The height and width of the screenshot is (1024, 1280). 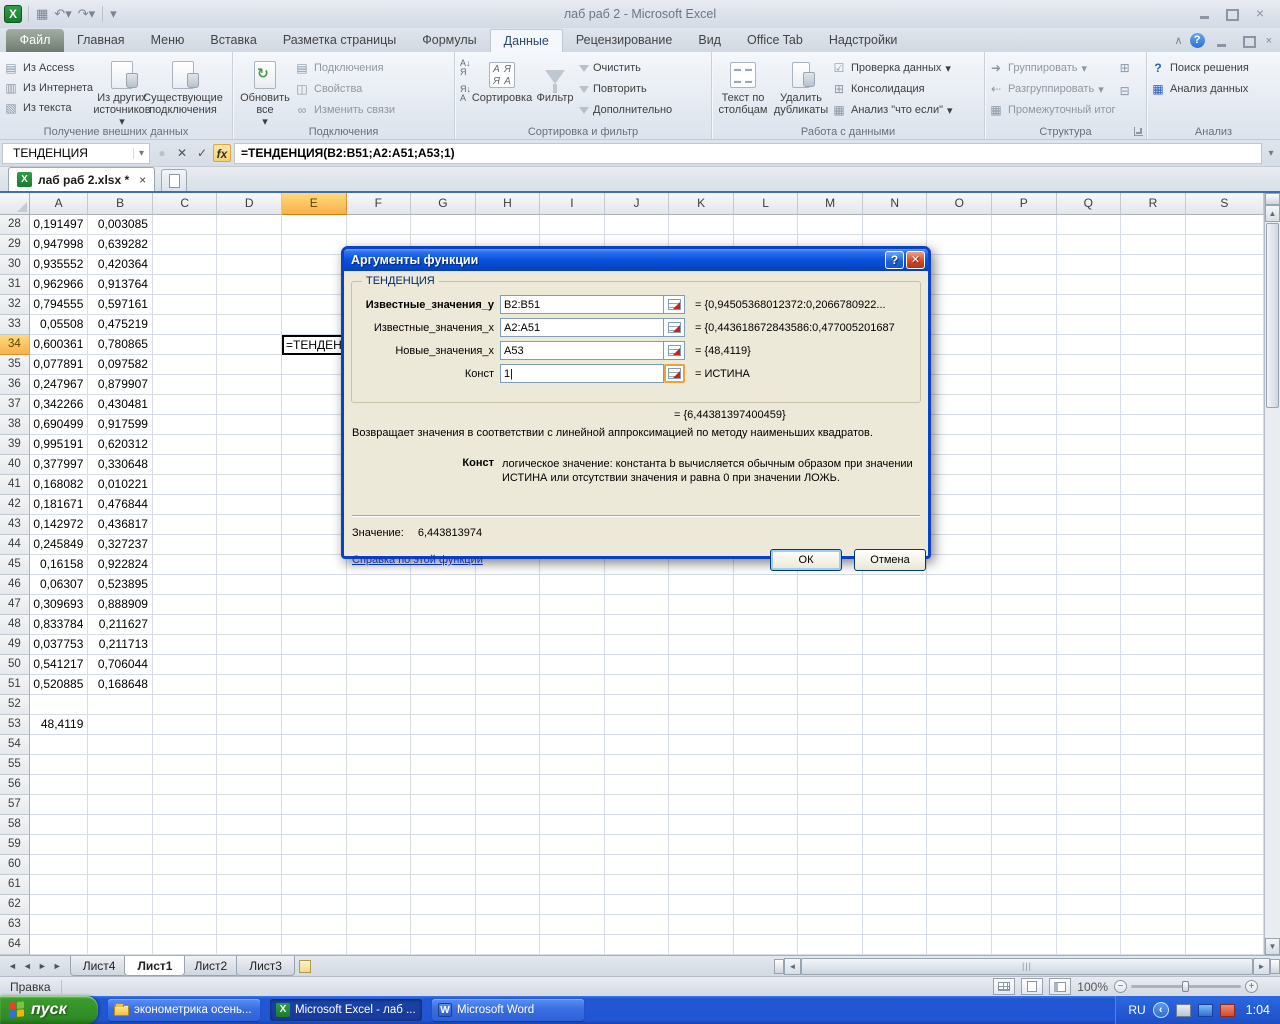 What do you see at coordinates (202, 153) in the screenshot?
I see `confirm-entry-icon: ✓` at bounding box center [202, 153].